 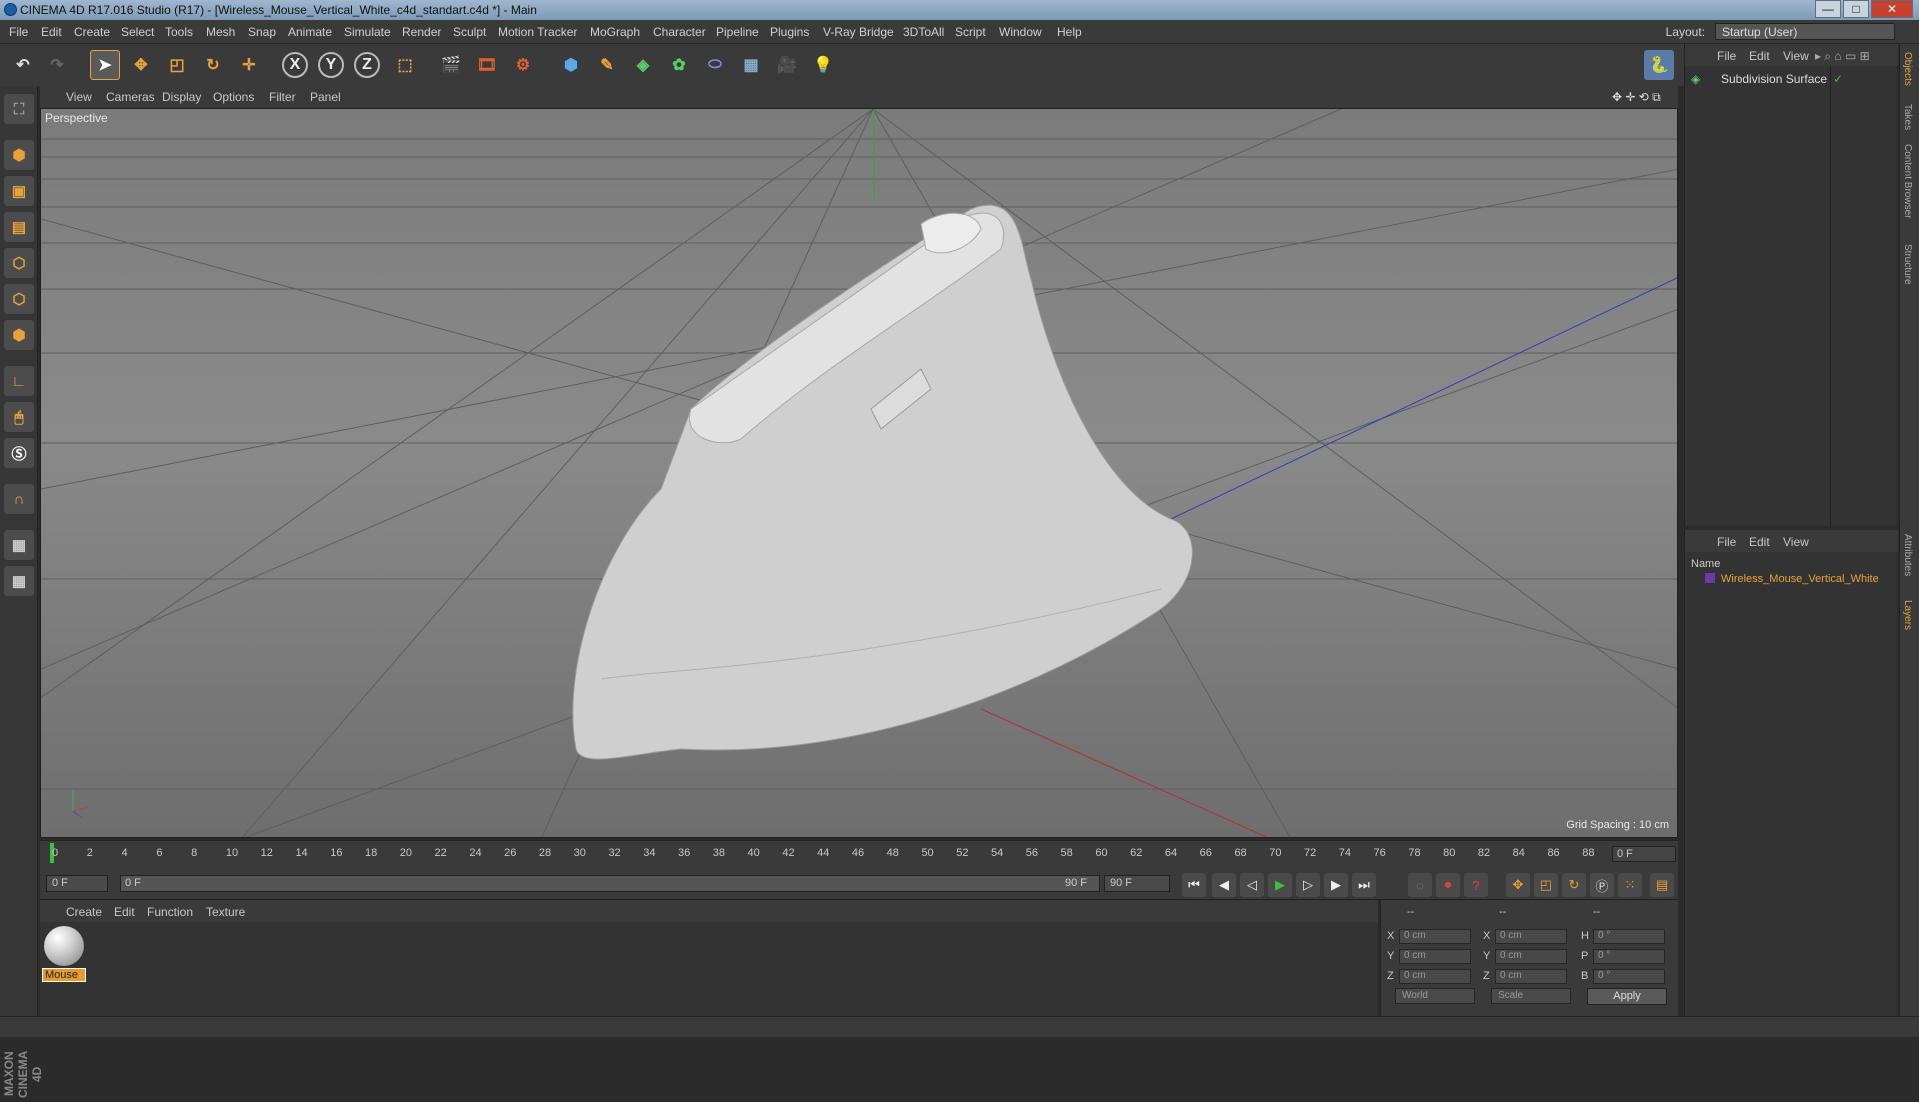 I want to click on key-pla-icon: ⁙, so click(x=1630, y=885).